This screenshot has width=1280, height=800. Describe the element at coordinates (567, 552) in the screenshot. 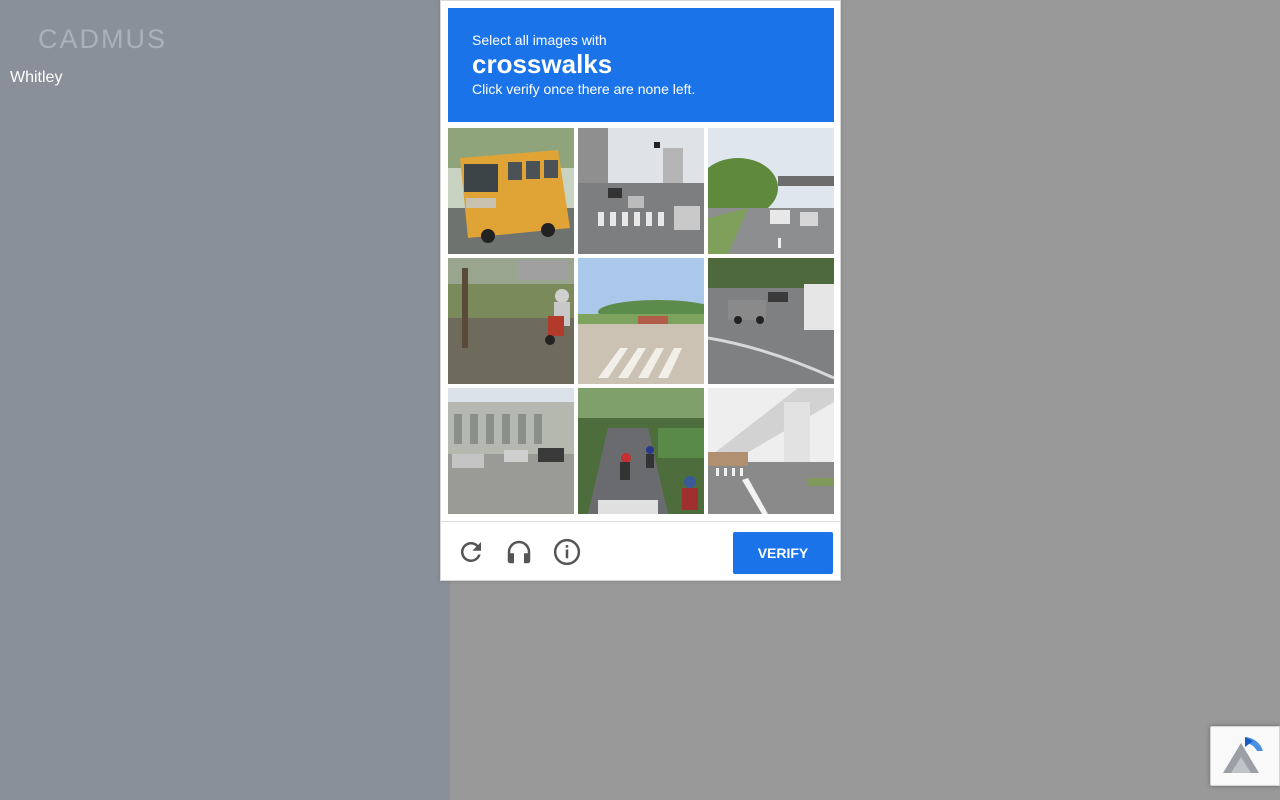

I see `info-icon` at that location.